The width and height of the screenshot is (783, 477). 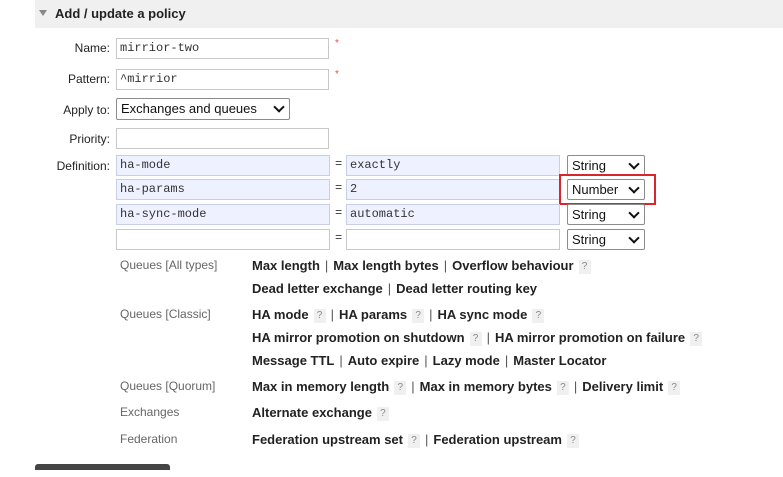 I want to click on definition-value-input: automatic, so click(x=453, y=214).